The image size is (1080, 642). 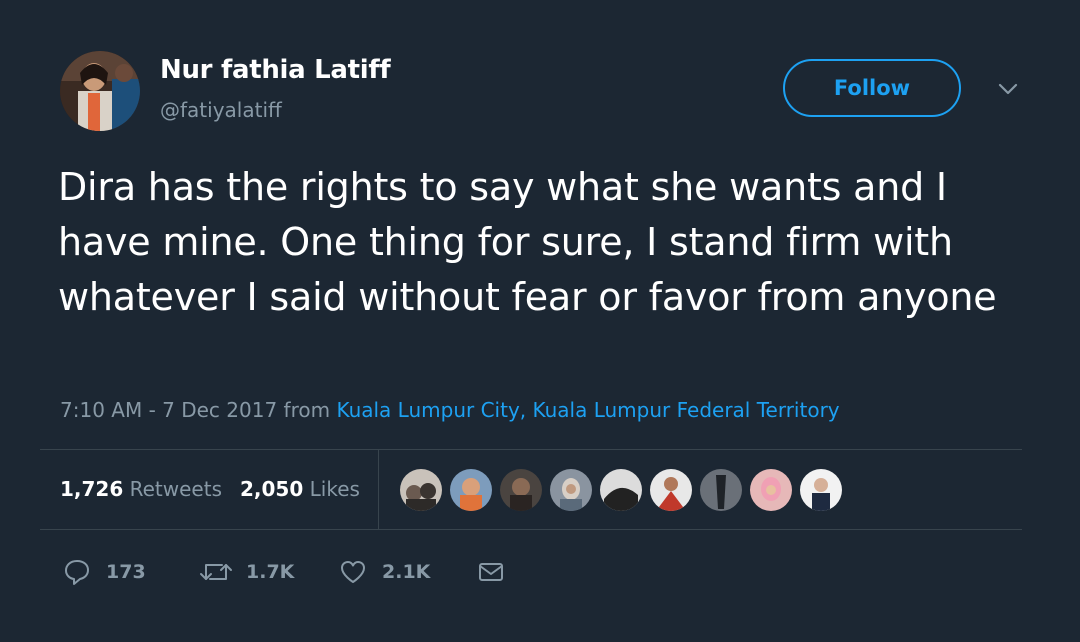 I want to click on retweets-label: Retweets, so click(x=175, y=489).